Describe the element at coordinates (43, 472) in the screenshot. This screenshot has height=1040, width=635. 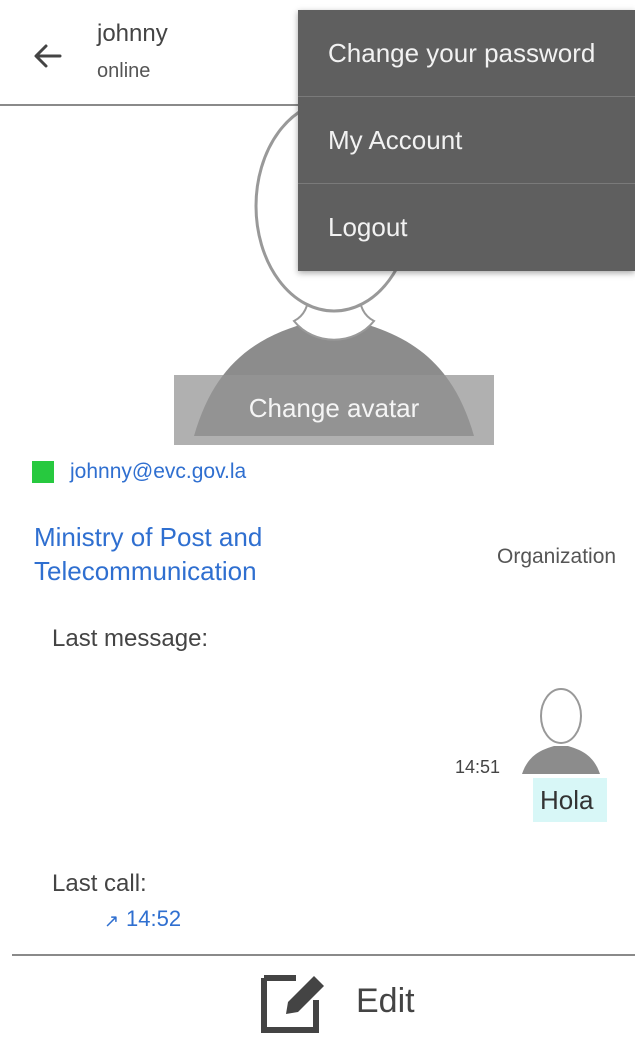
I see `online-status-indicator` at that location.